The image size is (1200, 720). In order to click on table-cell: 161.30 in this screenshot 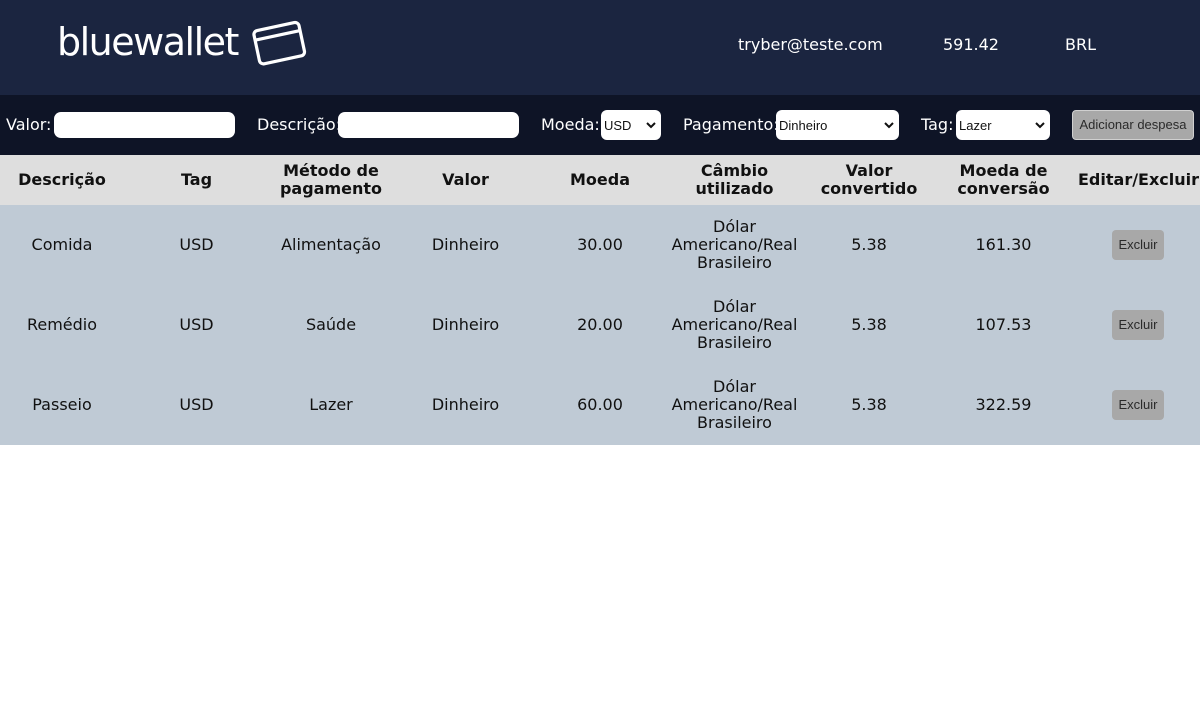, I will do `click(1003, 245)`.